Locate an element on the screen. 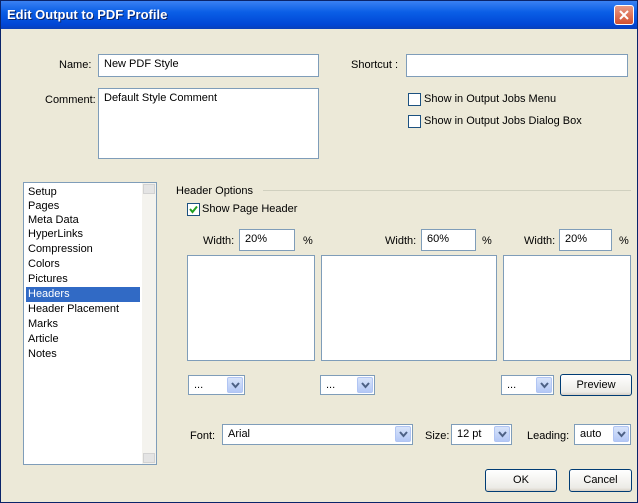 Image resolution: width=638 pixels, height=503 pixels. comment-label: Comment: is located at coordinates (70, 100).